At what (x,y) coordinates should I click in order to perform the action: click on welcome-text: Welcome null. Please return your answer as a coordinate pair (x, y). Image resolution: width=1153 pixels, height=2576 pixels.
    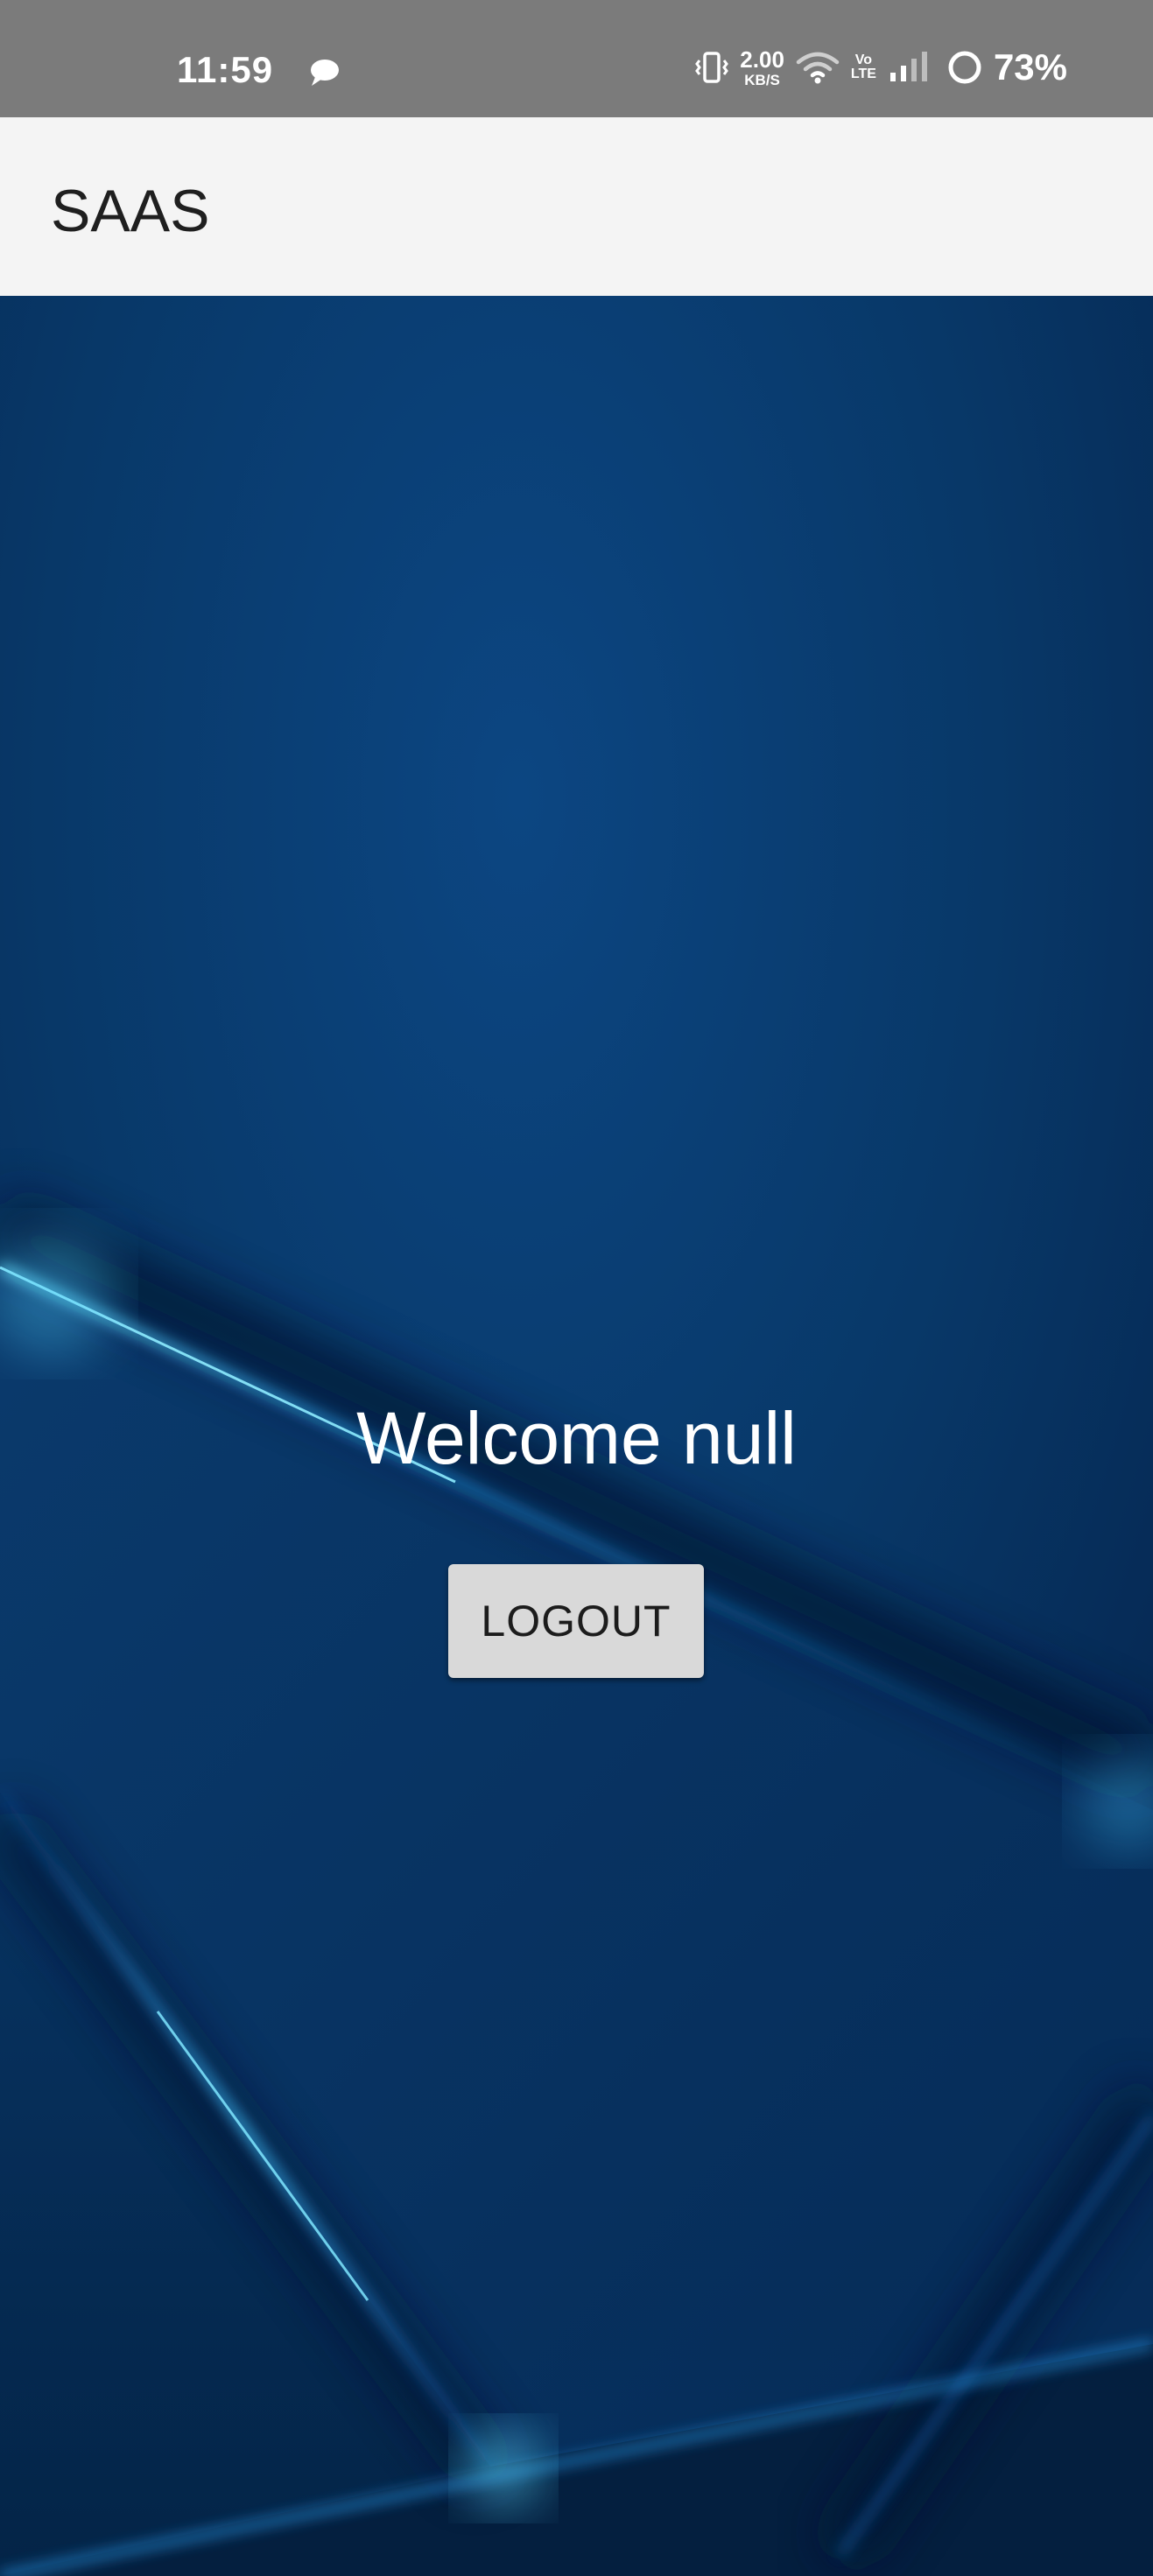
    Looking at the image, I should click on (577, 1438).